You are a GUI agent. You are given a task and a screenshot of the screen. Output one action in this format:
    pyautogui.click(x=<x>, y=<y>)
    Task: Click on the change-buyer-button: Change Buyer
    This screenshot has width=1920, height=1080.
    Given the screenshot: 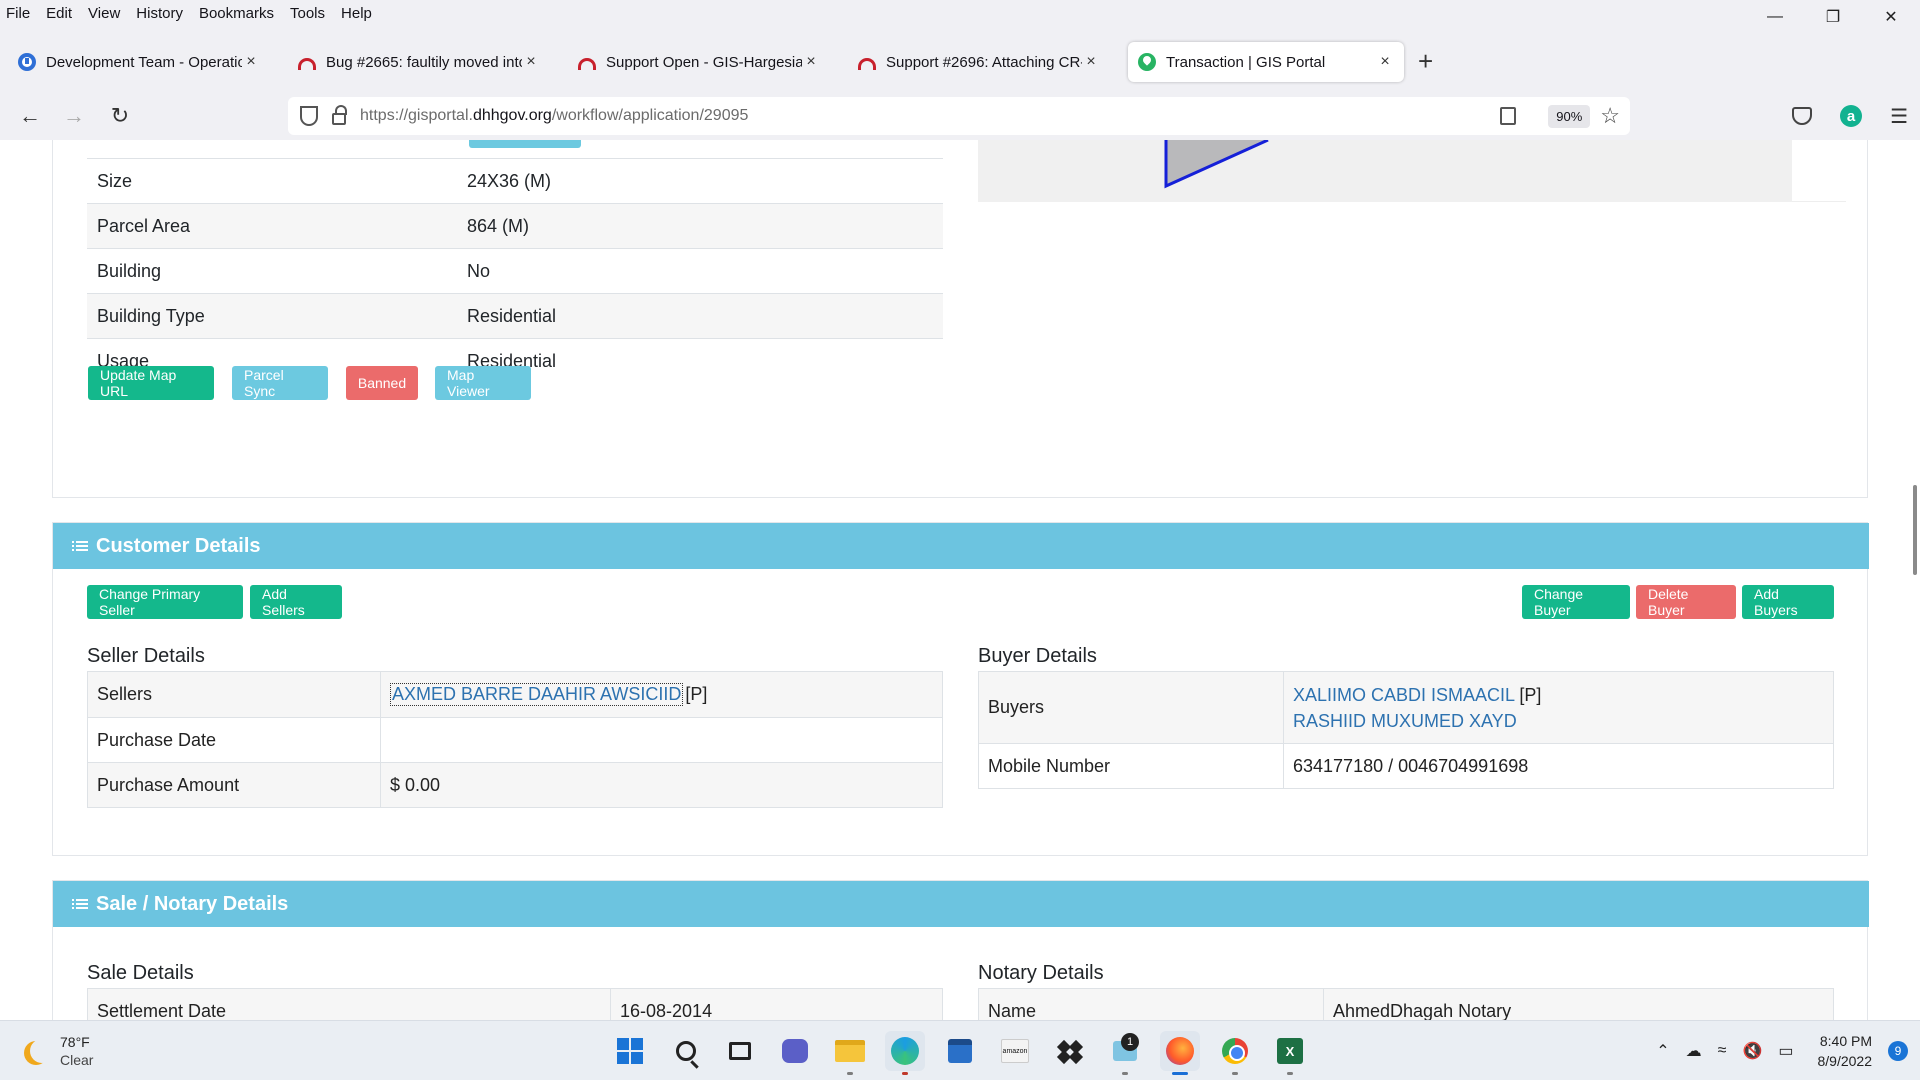 What is the action you would take?
    pyautogui.click(x=1576, y=602)
    